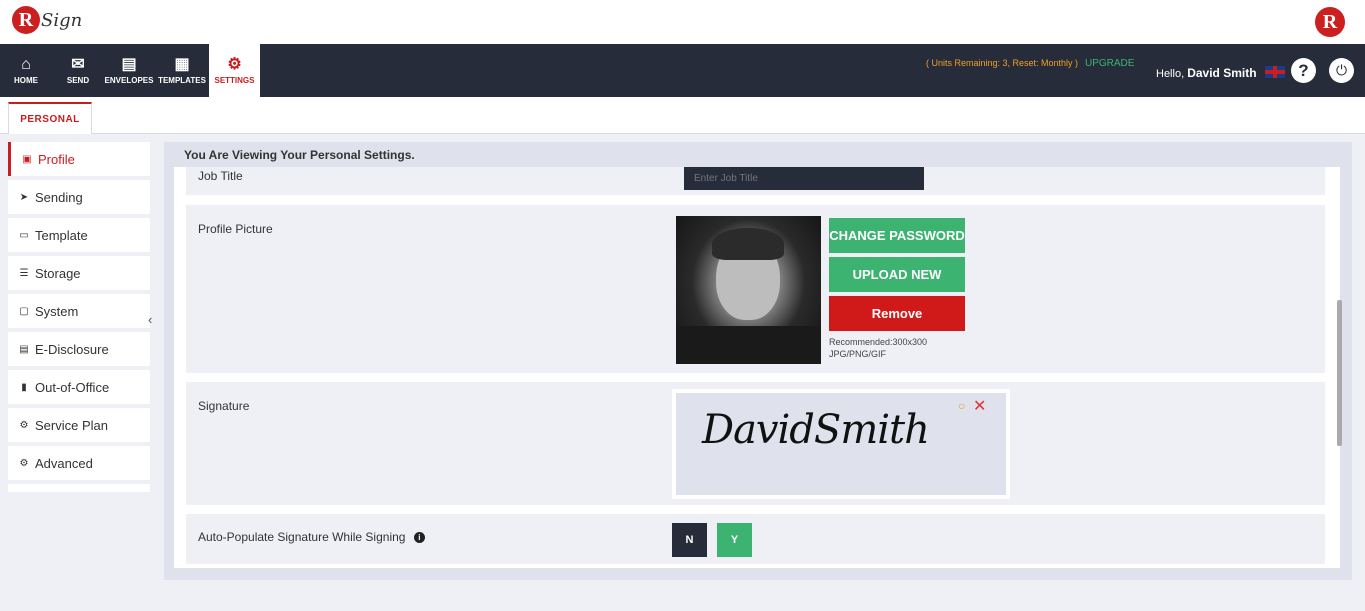 The width and height of the screenshot is (1365, 611). Describe the element at coordinates (235, 229) in the screenshot. I see `profile-picture-label: Profile Picture` at that location.